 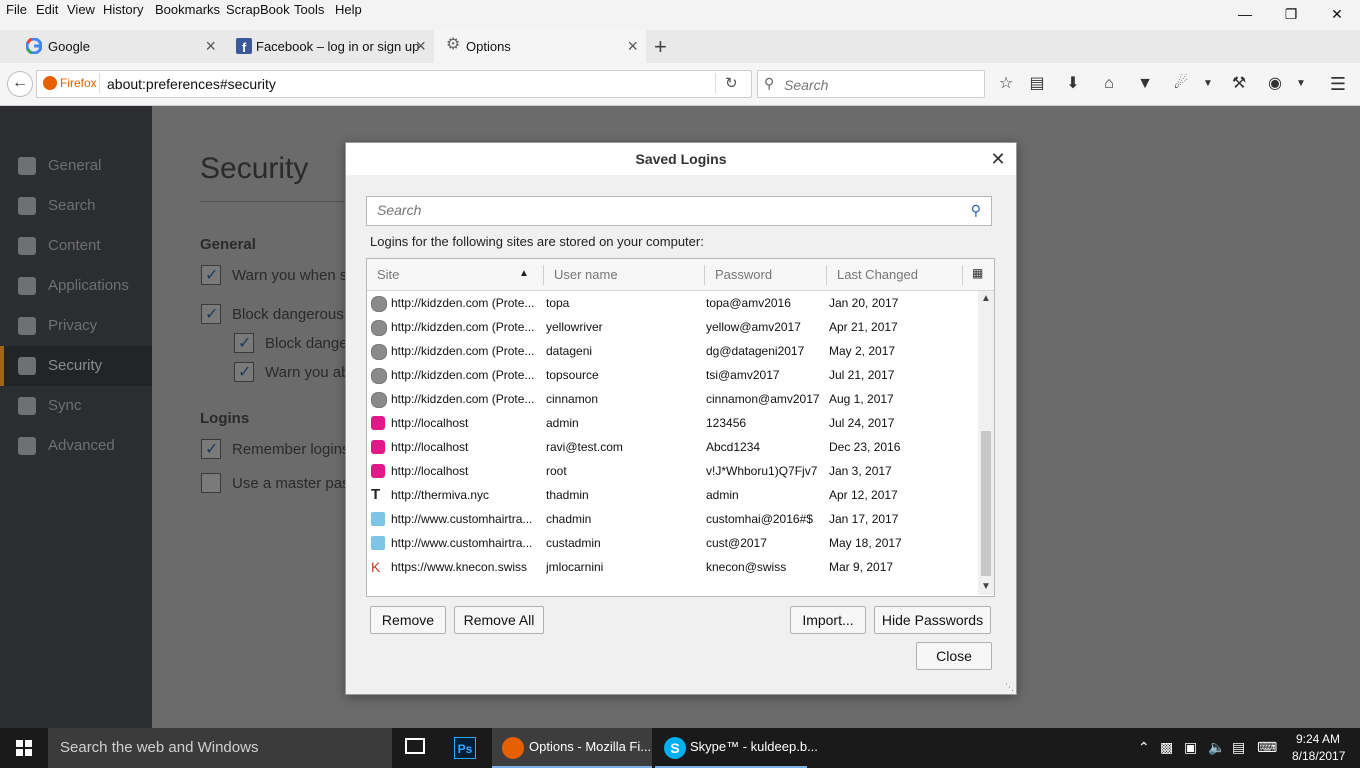 What do you see at coordinates (1144, 747) in the screenshot?
I see `show-hidden-icons-icon: ⌃` at bounding box center [1144, 747].